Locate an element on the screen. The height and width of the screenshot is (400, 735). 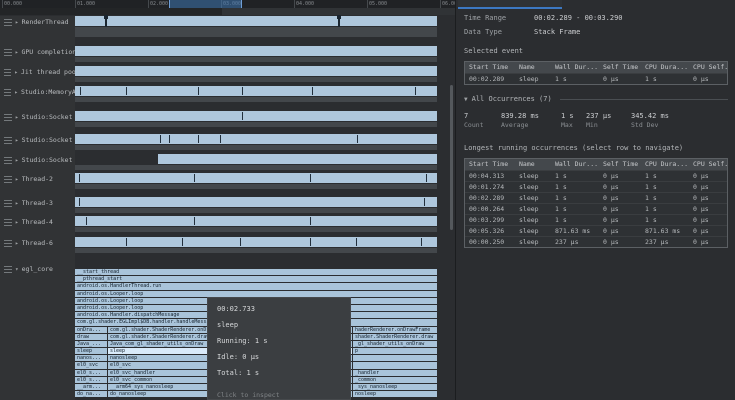
thread-track-row: ▸ GPU completion is located at coordinates (227, 56).